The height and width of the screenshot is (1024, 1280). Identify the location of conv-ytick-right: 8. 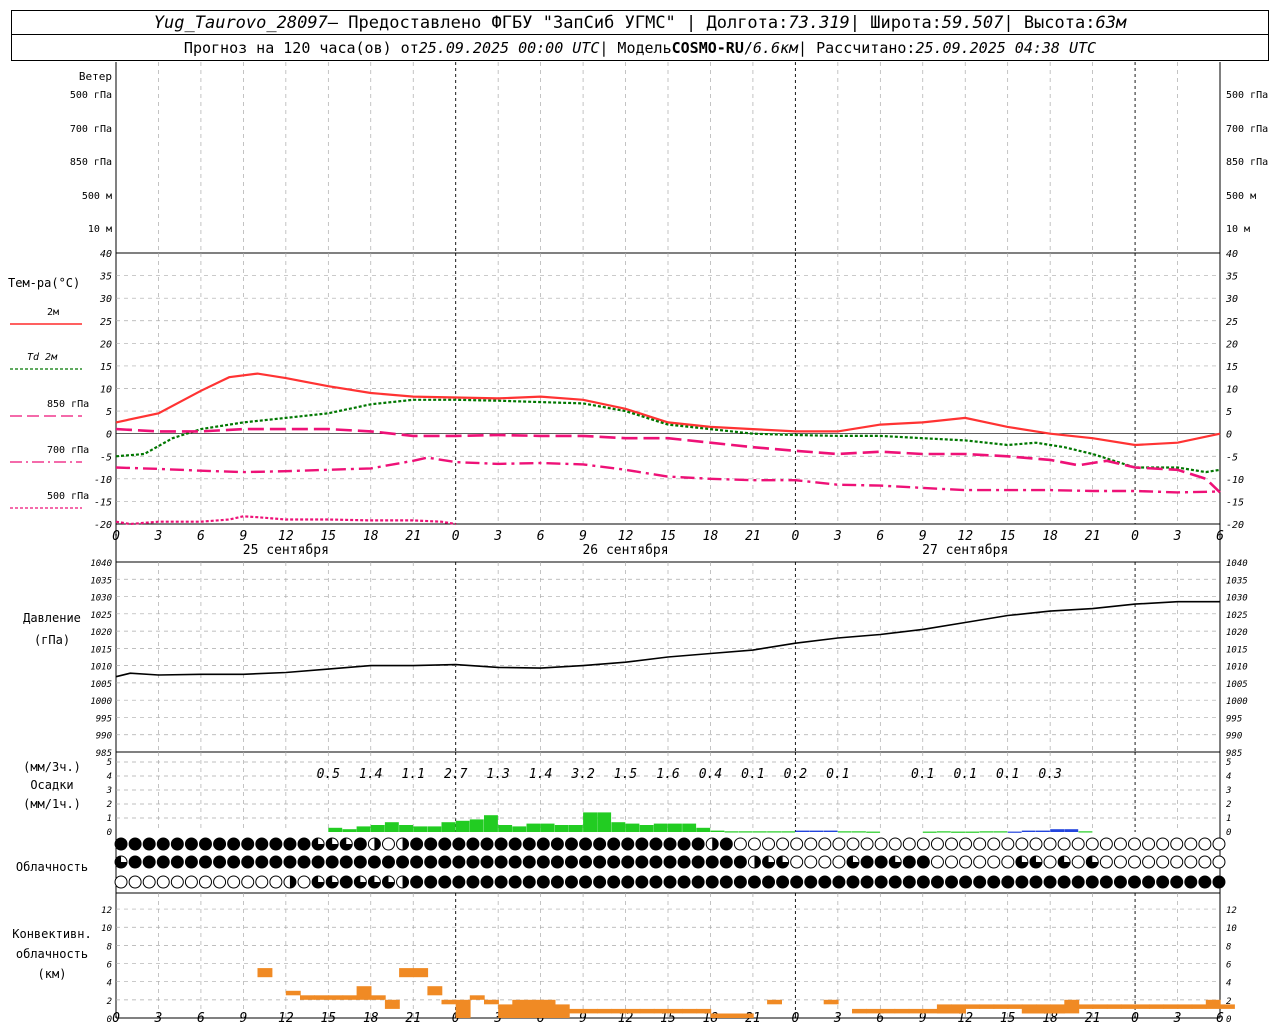
(1228, 947).